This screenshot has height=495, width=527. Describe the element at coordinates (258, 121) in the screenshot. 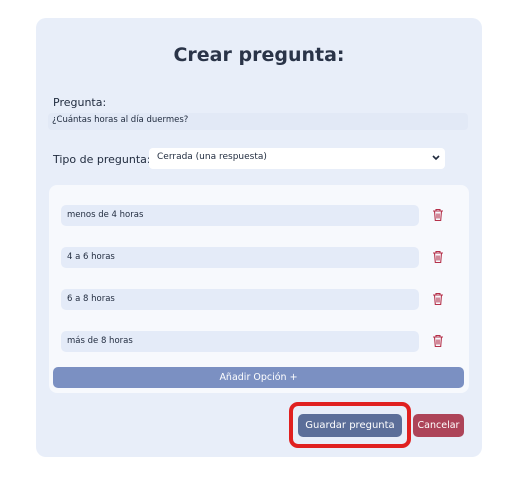

I see `question-input: ¿Cuántas horas al día duermes?` at that location.